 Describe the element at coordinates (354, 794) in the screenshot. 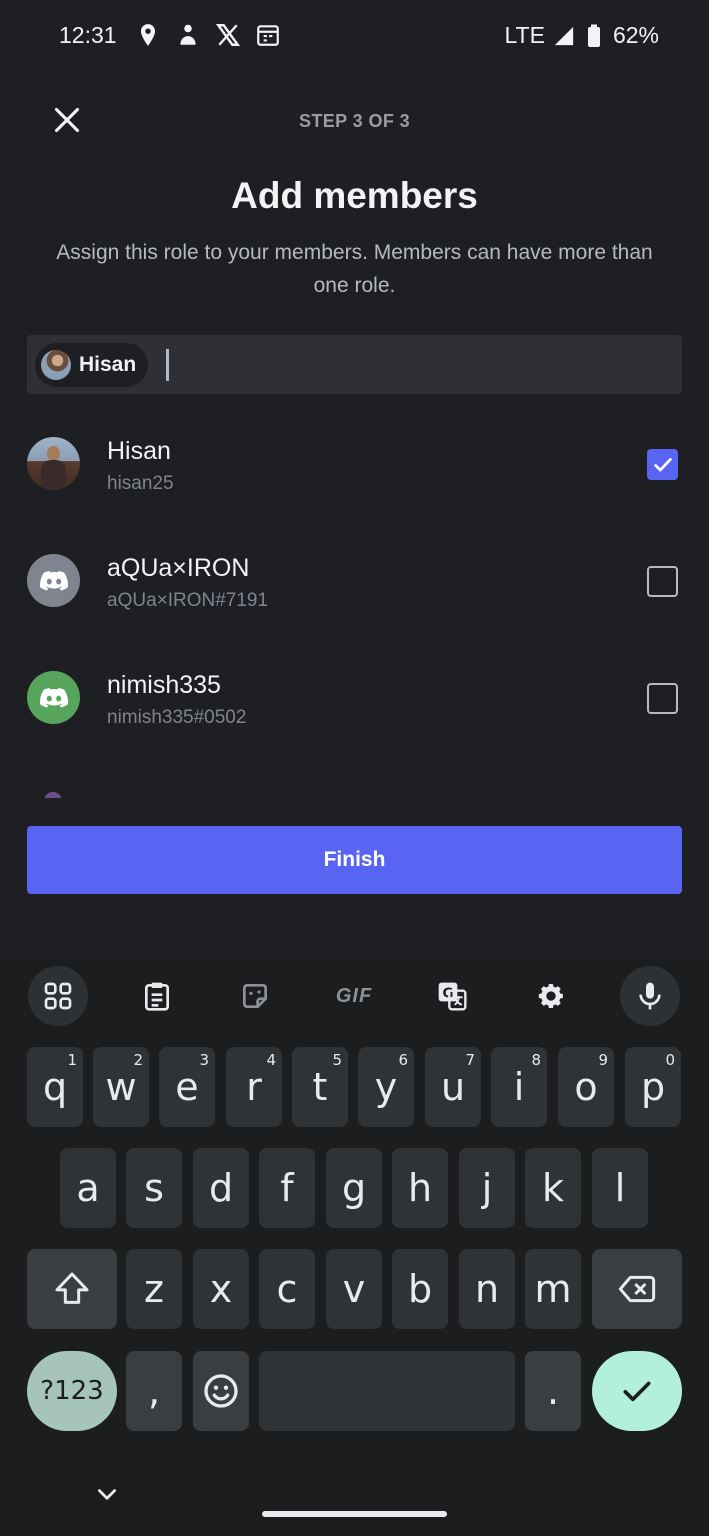

I see `member-row-partial` at that location.